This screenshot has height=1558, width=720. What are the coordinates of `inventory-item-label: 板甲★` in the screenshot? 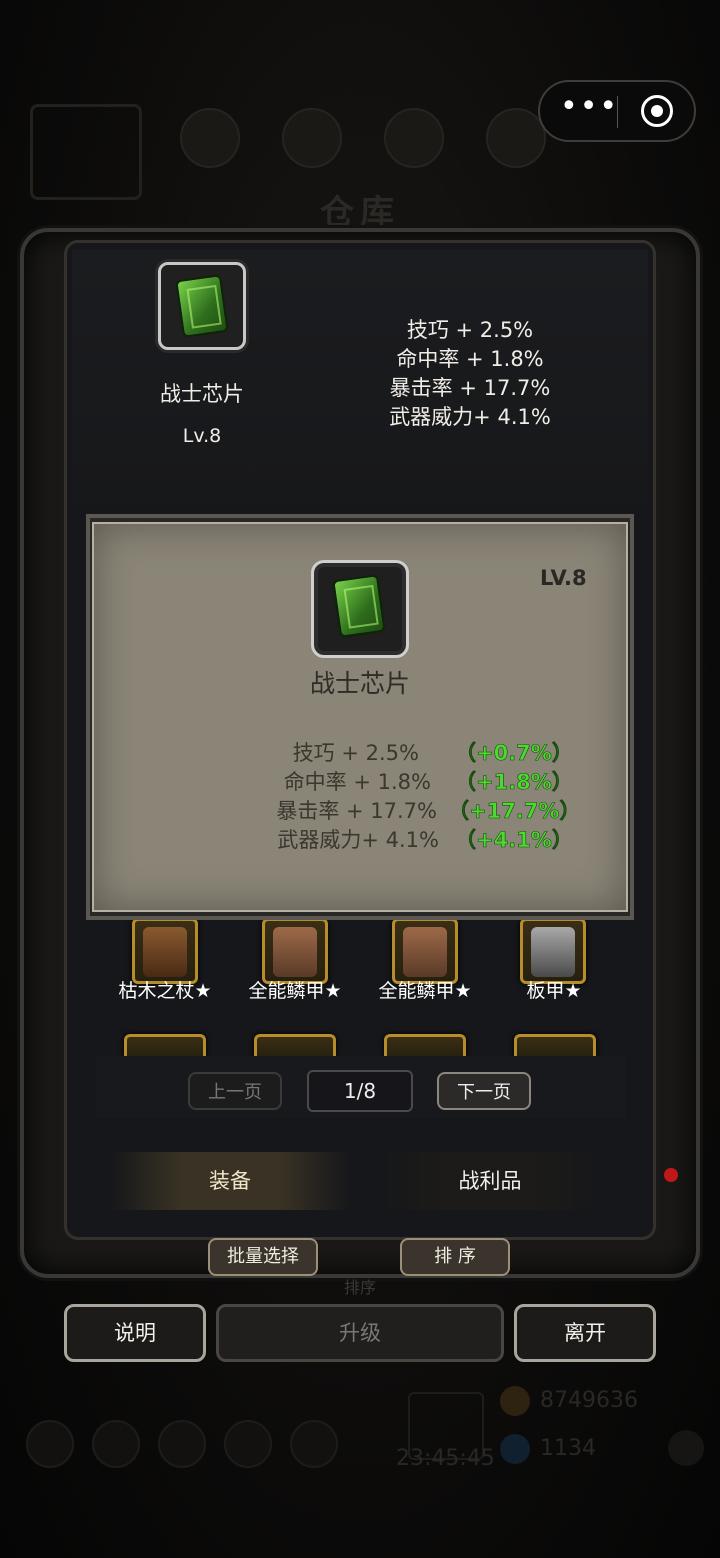 It's located at (554, 991).